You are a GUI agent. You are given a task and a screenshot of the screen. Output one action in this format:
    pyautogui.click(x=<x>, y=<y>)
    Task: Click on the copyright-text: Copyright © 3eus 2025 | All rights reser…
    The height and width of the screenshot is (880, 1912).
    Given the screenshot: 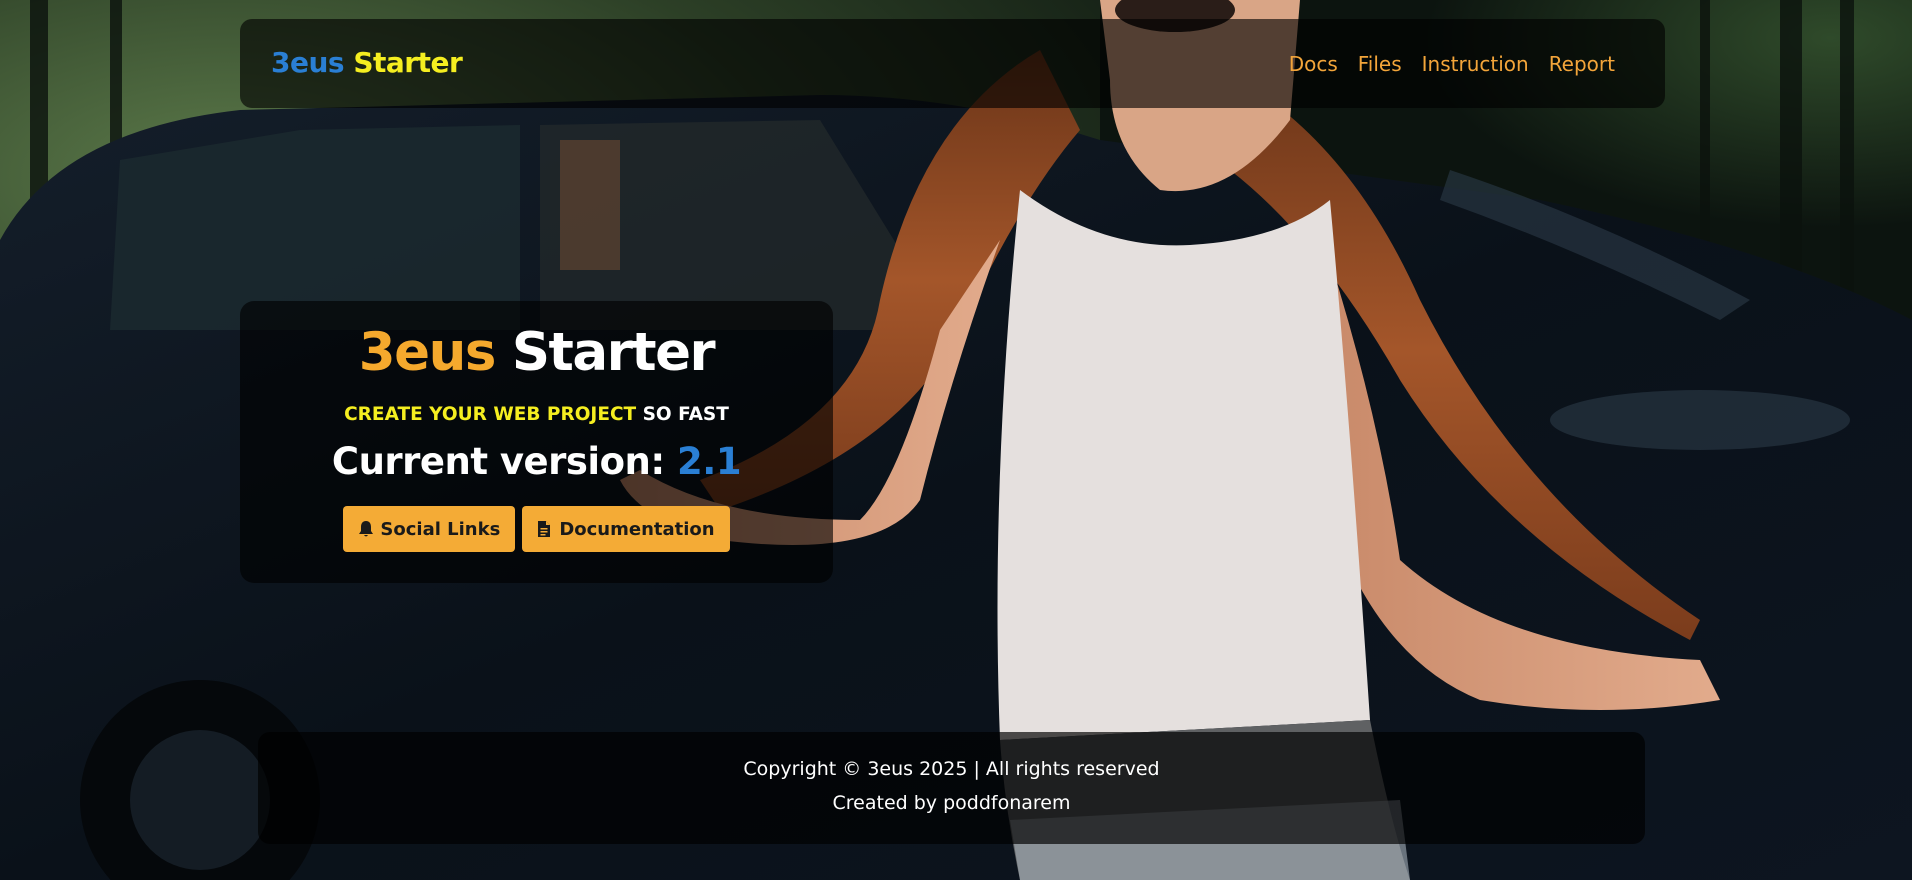 What is the action you would take?
    pyautogui.click(x=951, y=769)
    